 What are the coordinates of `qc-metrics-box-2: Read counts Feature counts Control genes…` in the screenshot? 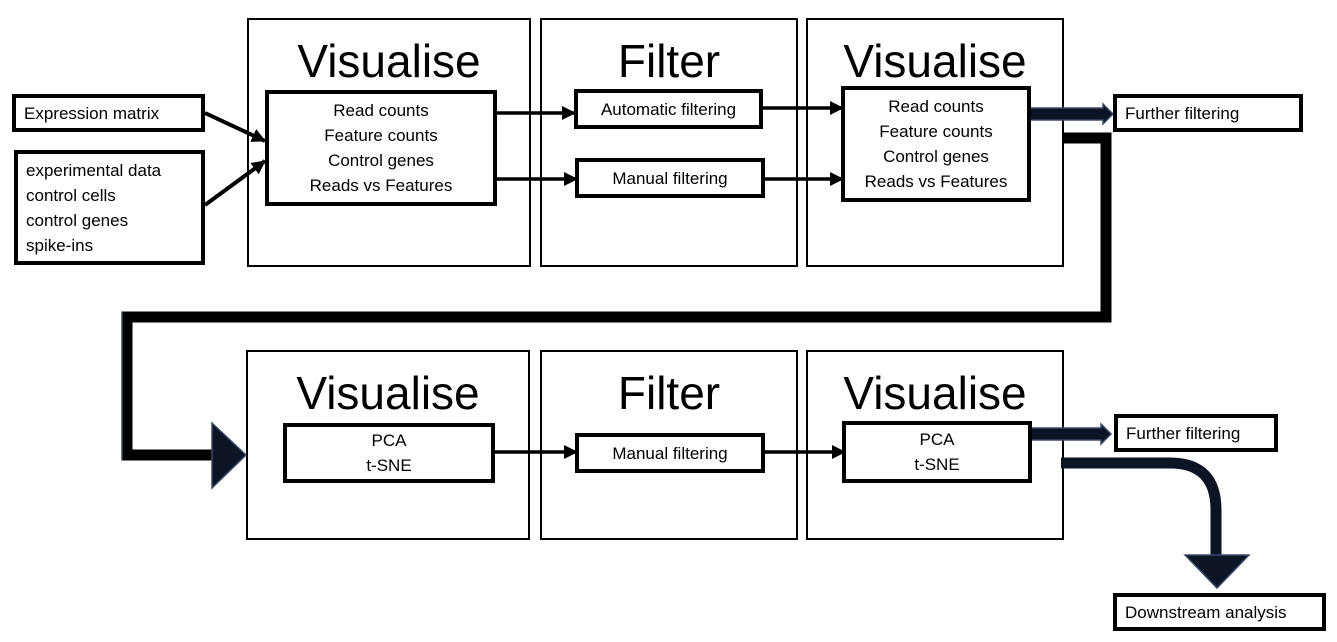 It's located at (936, 144).